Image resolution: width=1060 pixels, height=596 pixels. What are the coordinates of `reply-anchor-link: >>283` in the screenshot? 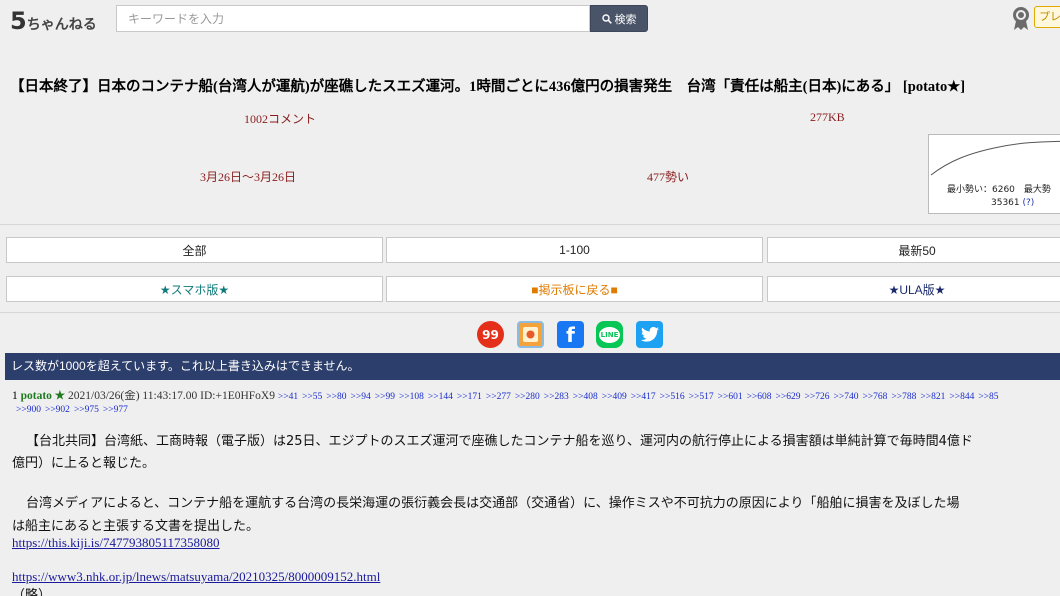 It's located at (556, 397).